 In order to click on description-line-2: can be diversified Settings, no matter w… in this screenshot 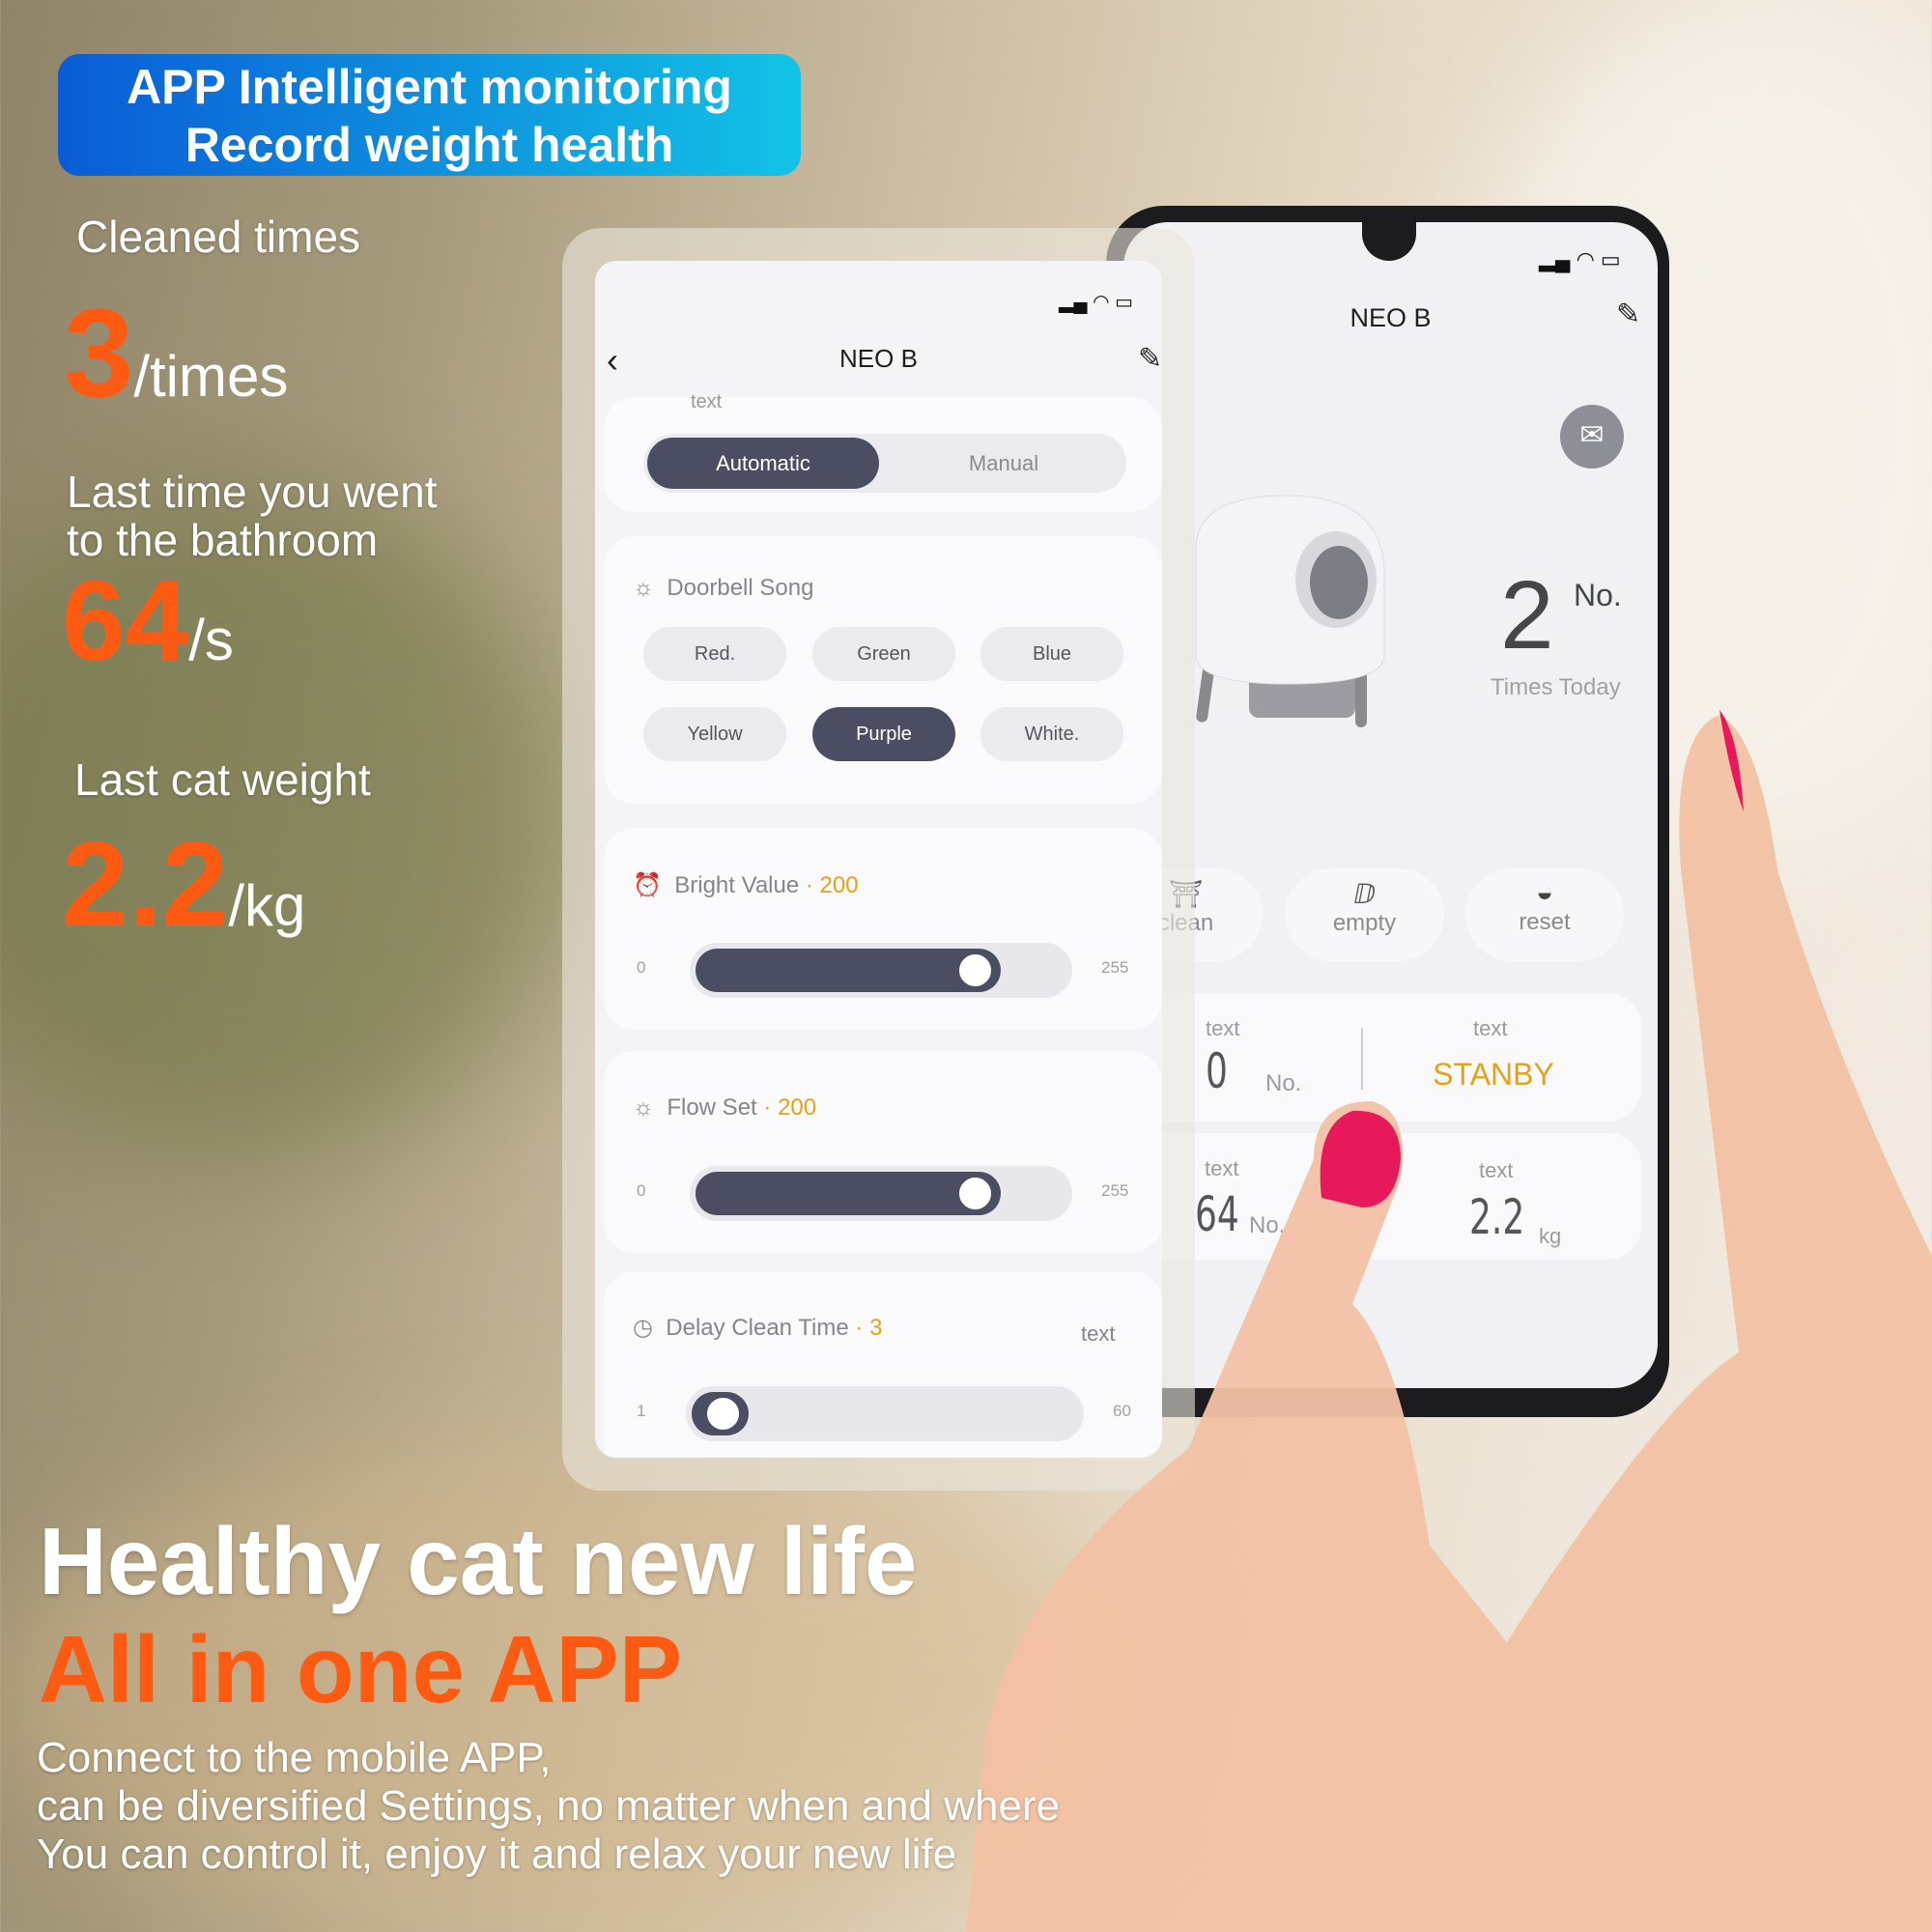, I will do `click(549, 1806)`.